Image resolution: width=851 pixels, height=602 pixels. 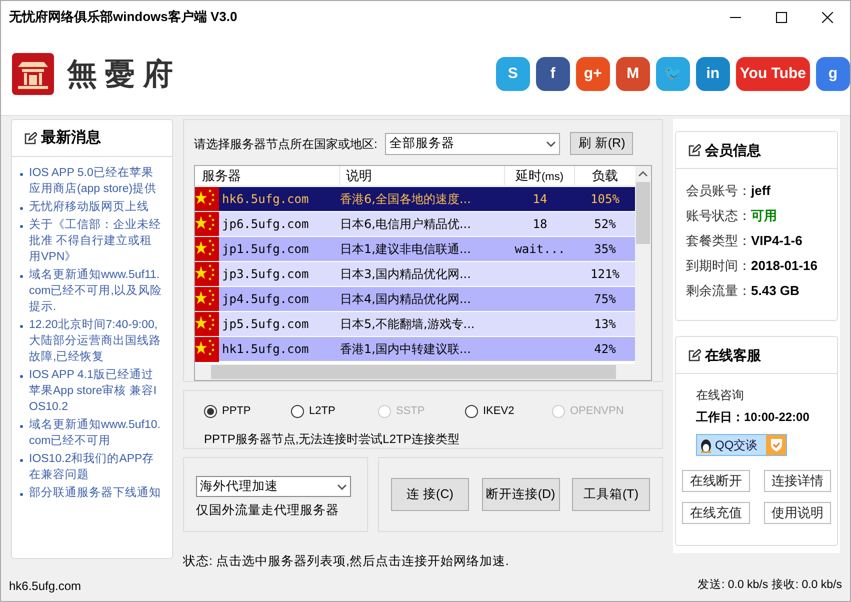 What do you see at coordinates (540, 224) in the screenshot?
I see `table-cell-text: 18` at bounding box center [540, 224].